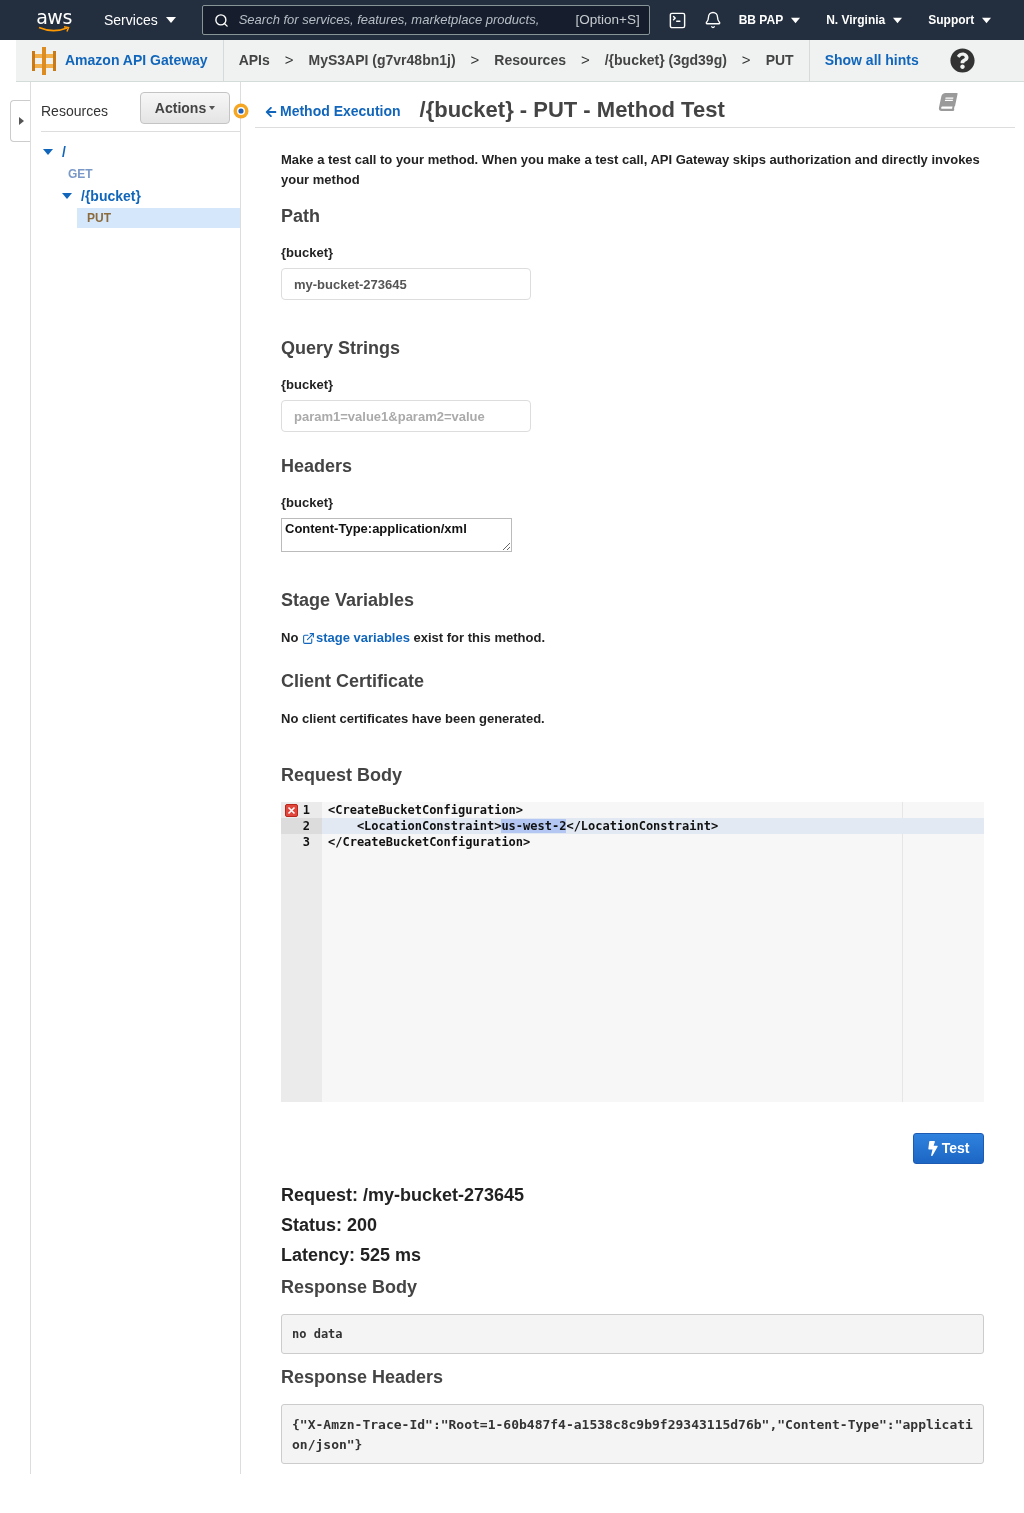  I want to click on arrow-left-icon, so click(271, 111).